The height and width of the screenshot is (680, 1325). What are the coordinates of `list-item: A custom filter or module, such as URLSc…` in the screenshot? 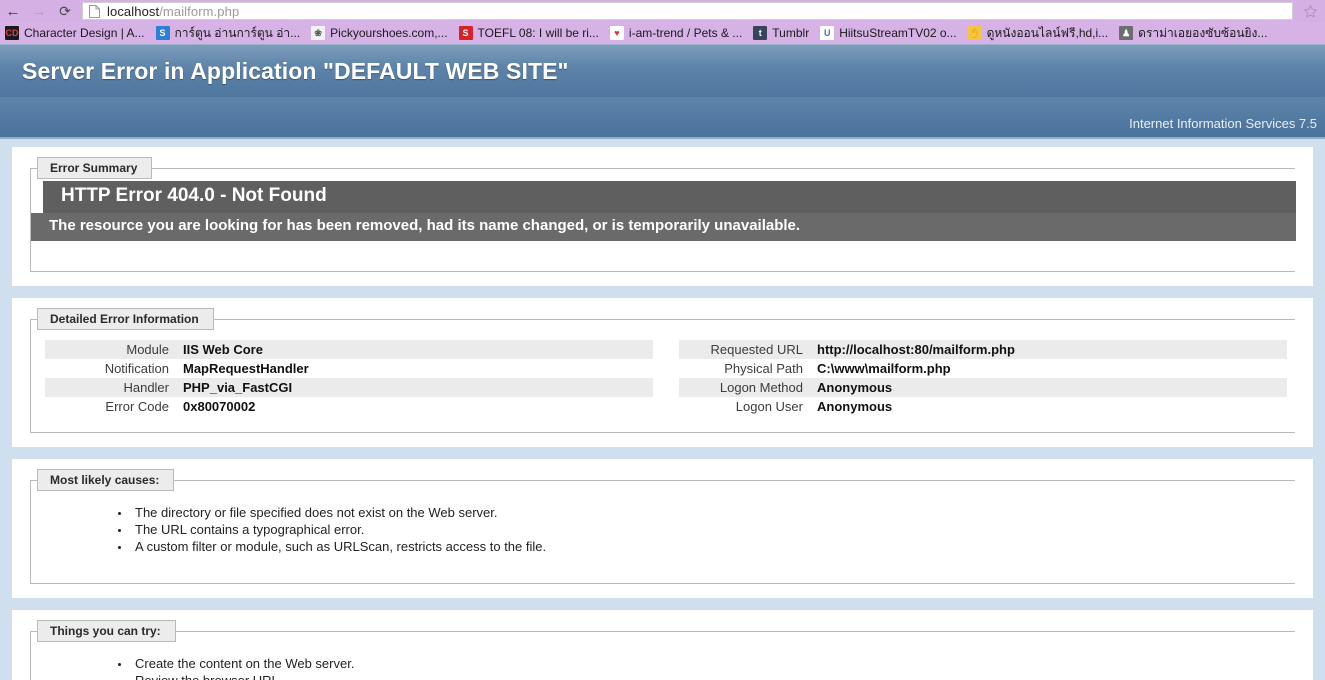 It's located at (713, 547).